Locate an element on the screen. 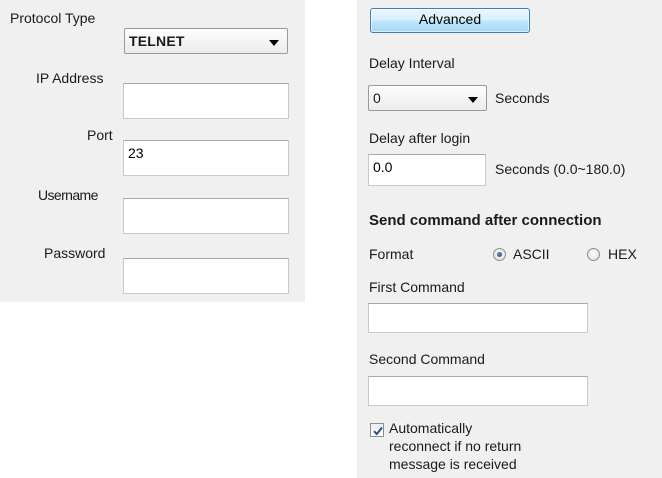  protocol-type-select: TELNET is located at coordinates (206, 41).